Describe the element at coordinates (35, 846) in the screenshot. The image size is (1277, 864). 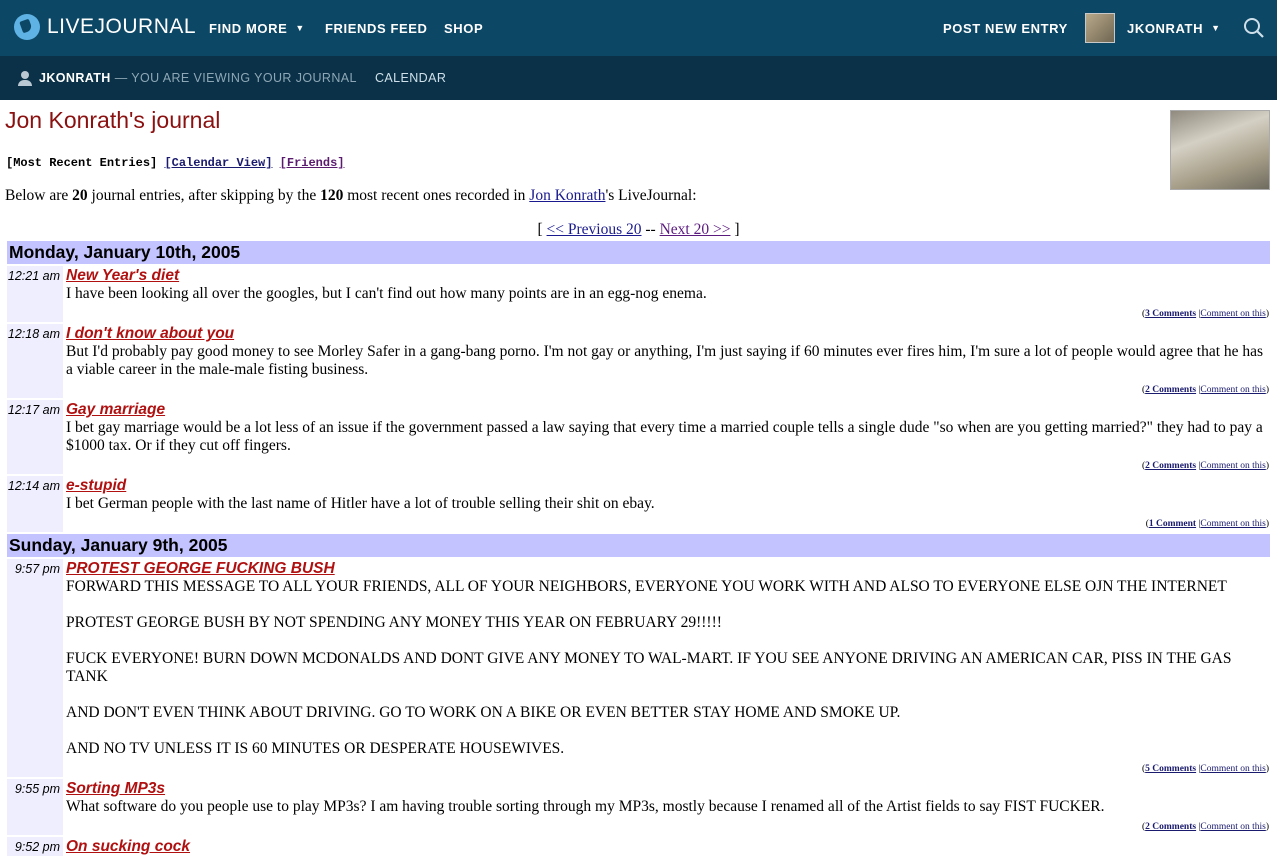
I see `entry-time: 9:52 pm` at that location.